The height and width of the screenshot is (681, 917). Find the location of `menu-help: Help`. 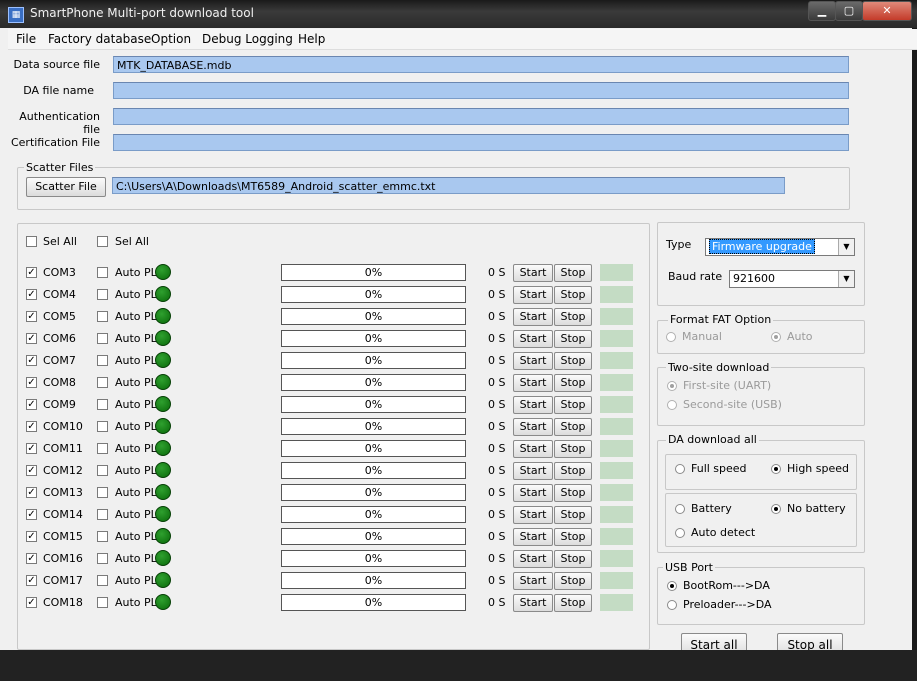

menu-help: Help is located at coordinates (311, 39).